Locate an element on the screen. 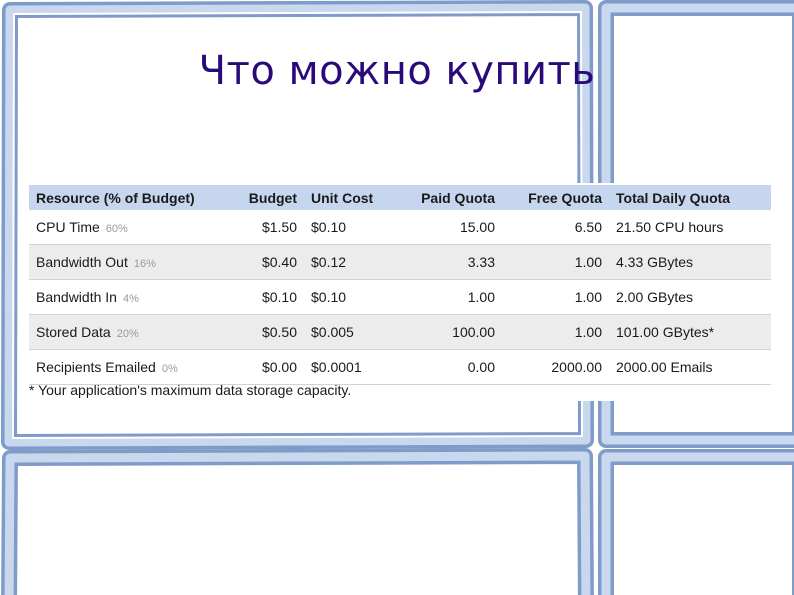 The image size is (794, 595). cell-paid-quota: 1.00 is located at coordinates (448, 297).